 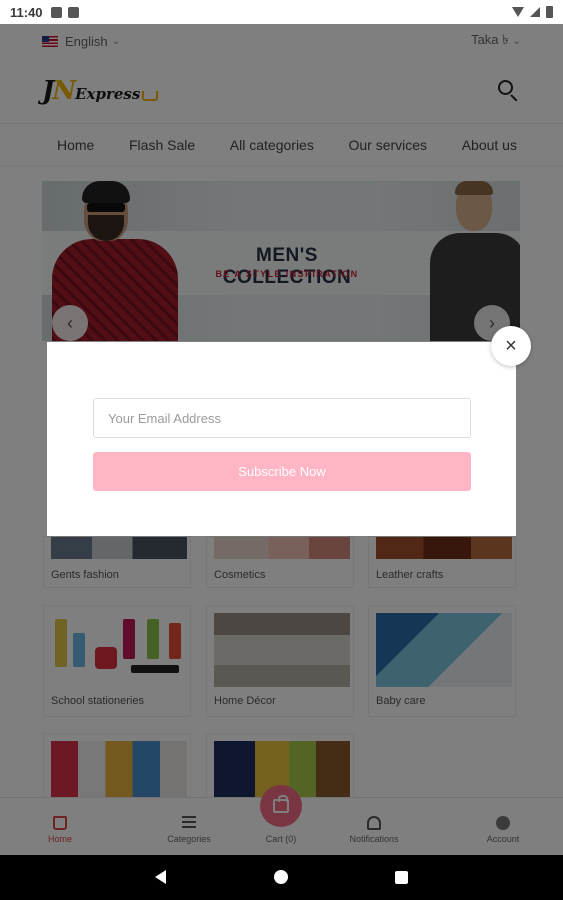 What do you see at coordinates (282, 418) in the screenshot?
I see `email-field` at bounding box center [282, 418].